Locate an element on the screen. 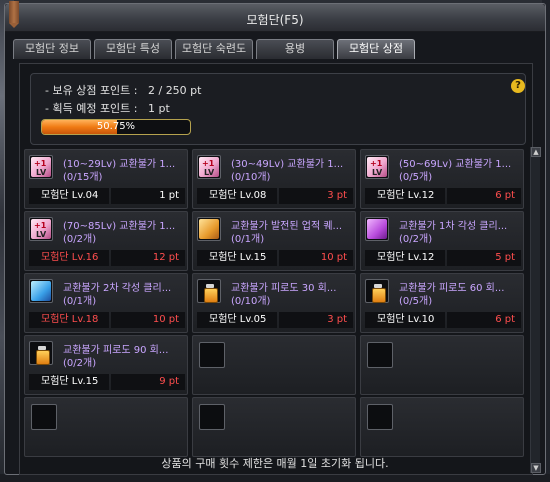  tab-adventure-proficiency: 모험단 숙련도 is located at coordinates (214, 49).